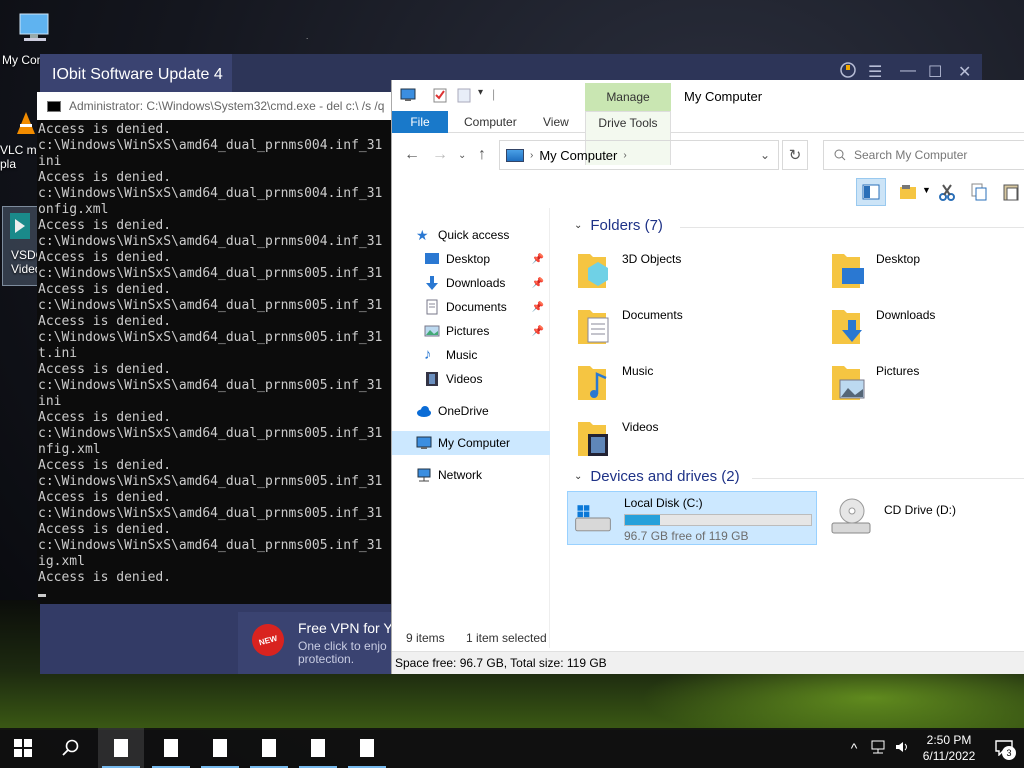  What do you see at coordinates (618, 225) in the screenshot?
I see `folders-group-header: ⌄ Folders (7)` at bounding box center [618, 225].